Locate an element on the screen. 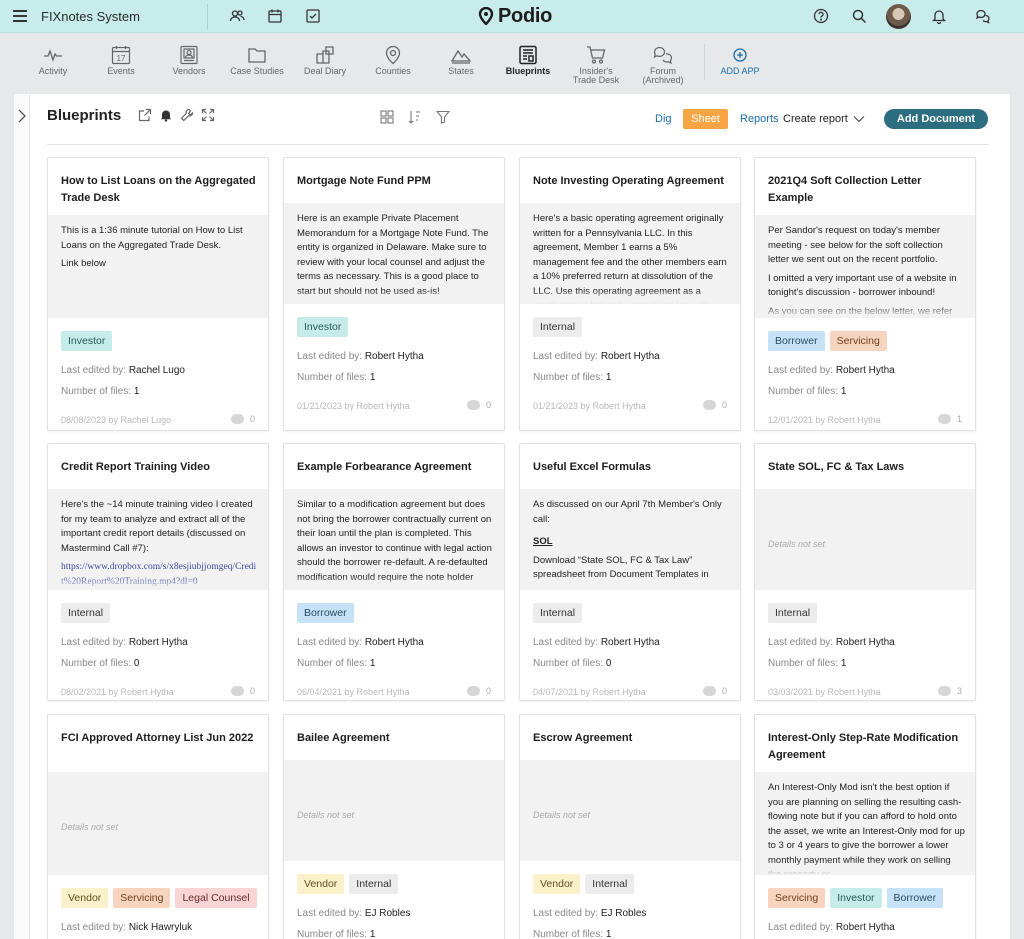  sheet-button: Sheet is located at coordinates (705, 119).